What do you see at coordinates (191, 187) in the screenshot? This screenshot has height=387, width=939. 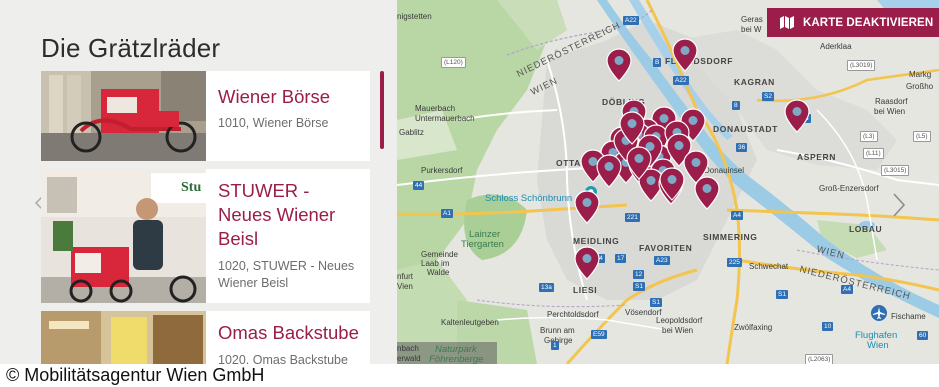 I see `svg-text: Stu` at bounding box center [191, 187].